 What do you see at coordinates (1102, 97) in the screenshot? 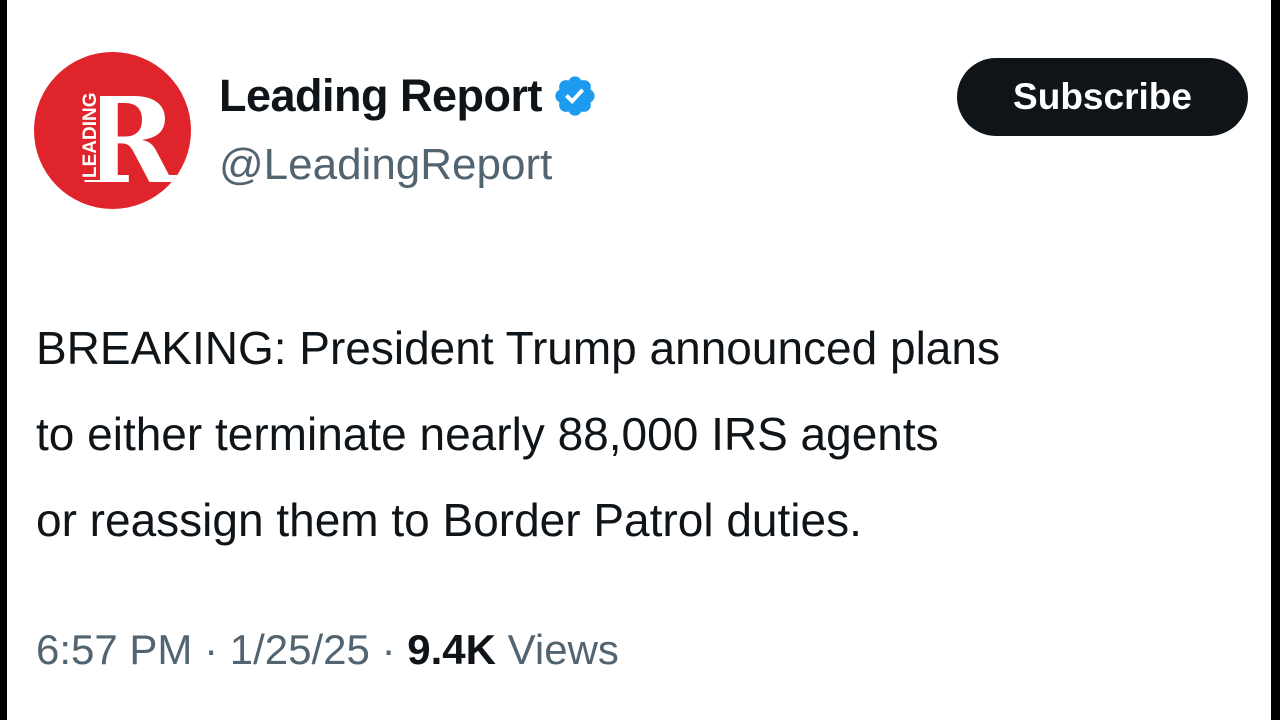
I see `subscribe-button: Subscribe` at bounding box center [1102, 97].